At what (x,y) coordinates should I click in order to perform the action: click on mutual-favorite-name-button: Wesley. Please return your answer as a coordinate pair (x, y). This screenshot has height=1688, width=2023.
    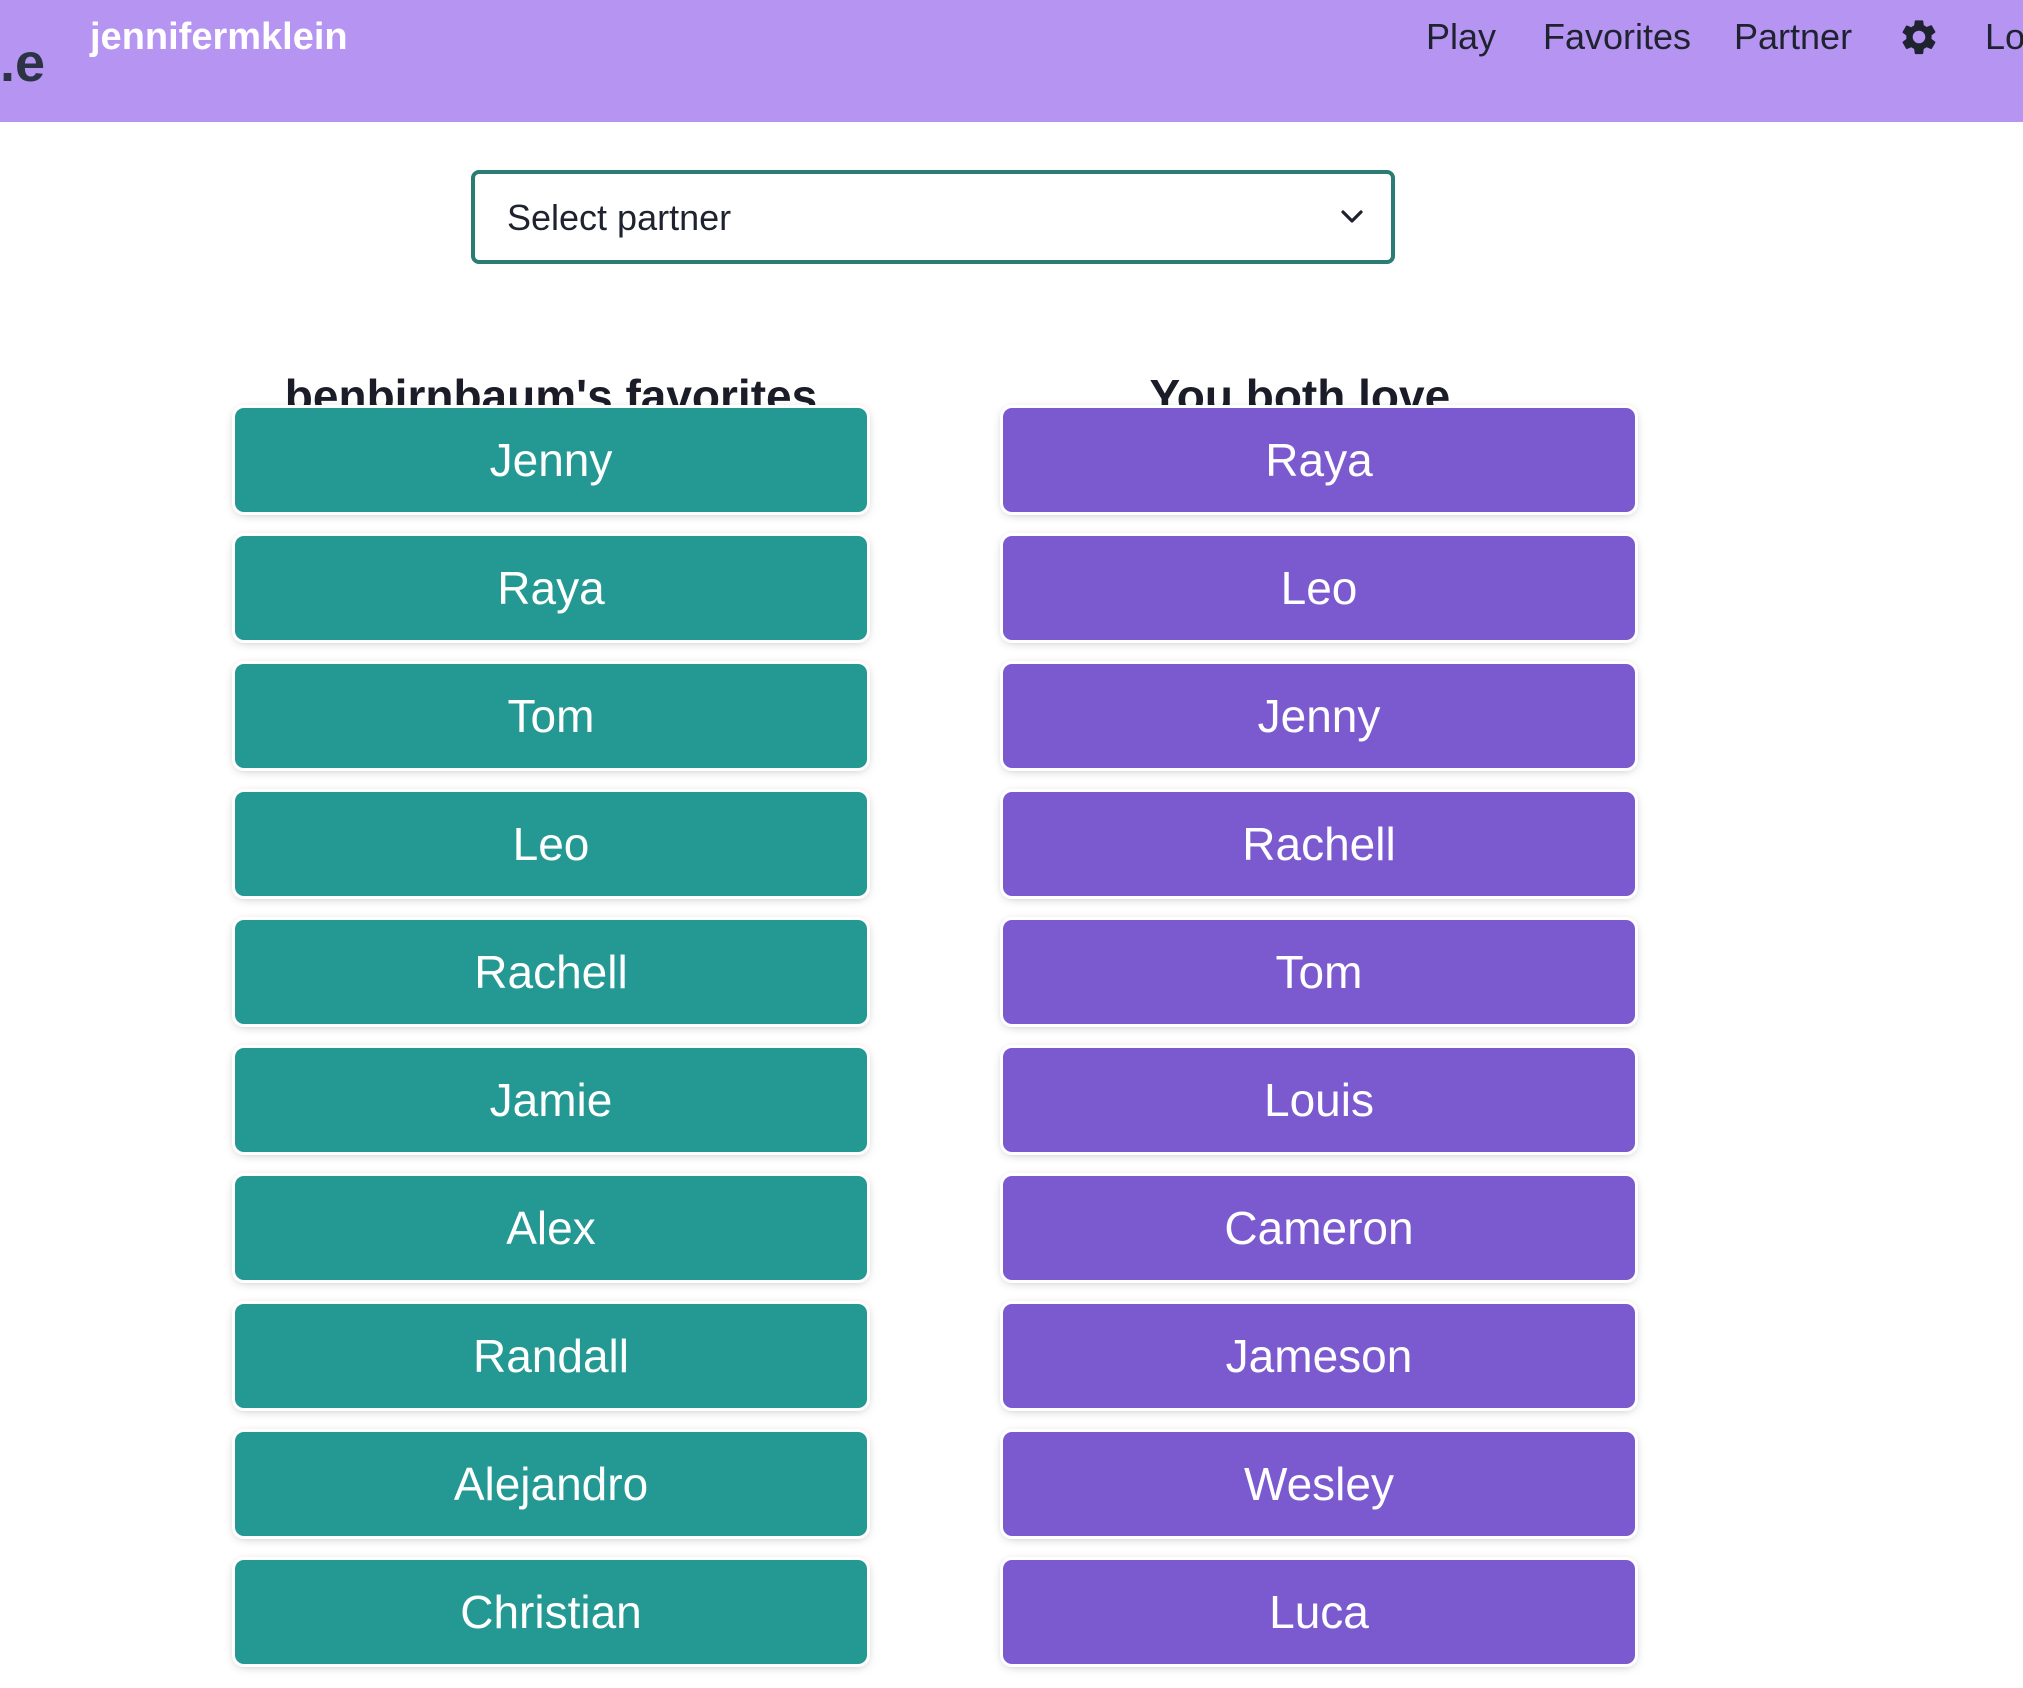
    Looking at the image, I should click on (1319, 1484).